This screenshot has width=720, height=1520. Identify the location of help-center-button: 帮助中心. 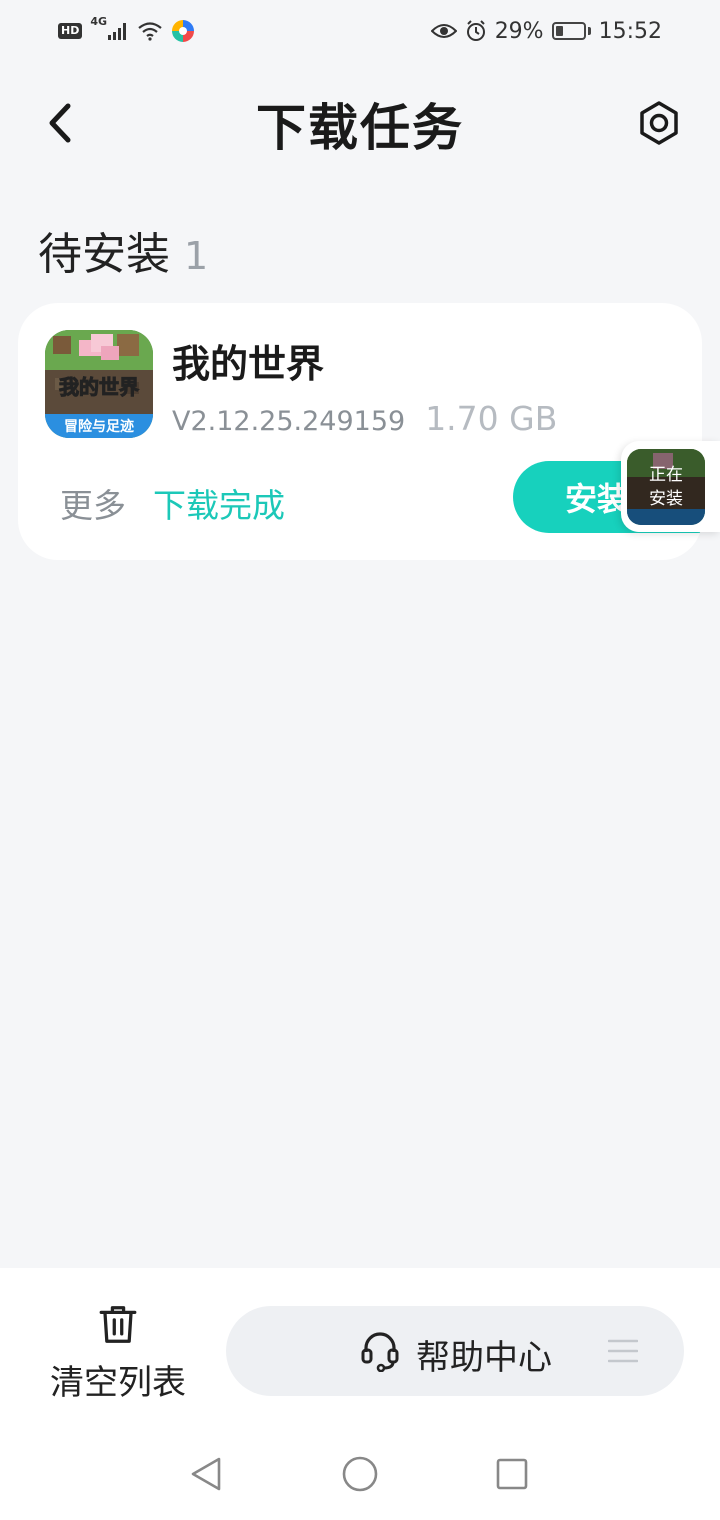
(455, 1351).